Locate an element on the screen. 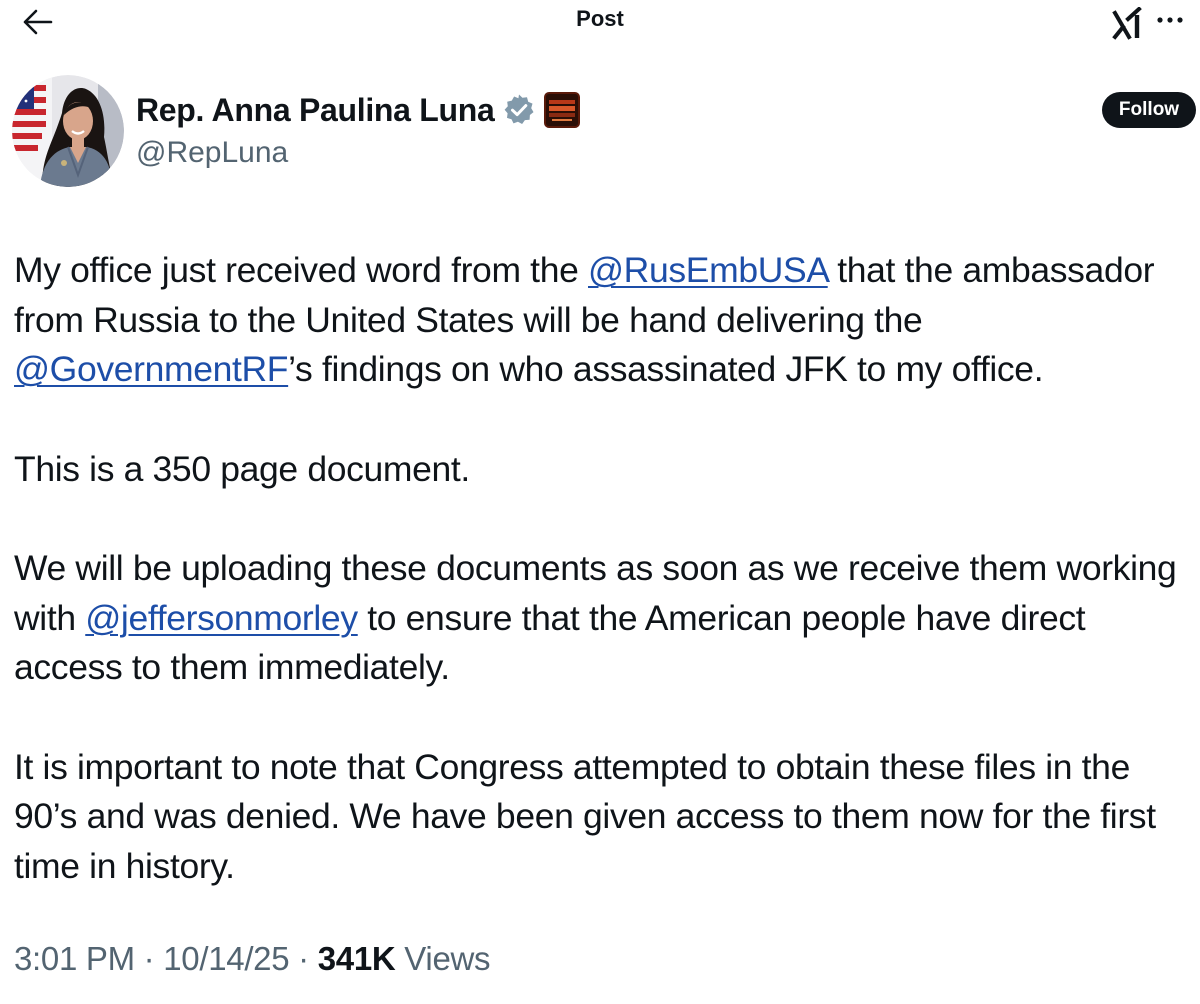 The image size is (1200, 1004). top-bar: Post is located at coordinates (600, 22).